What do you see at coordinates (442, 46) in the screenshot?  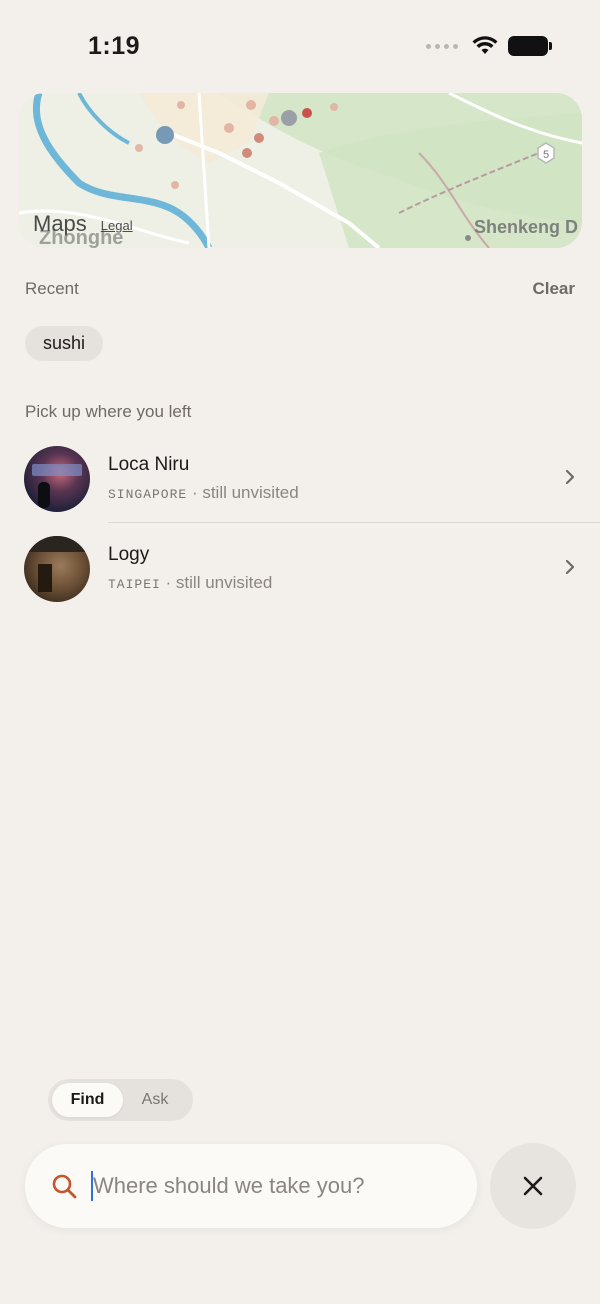 I see `cellular-signal-icon` at bounding box center [442, 46].